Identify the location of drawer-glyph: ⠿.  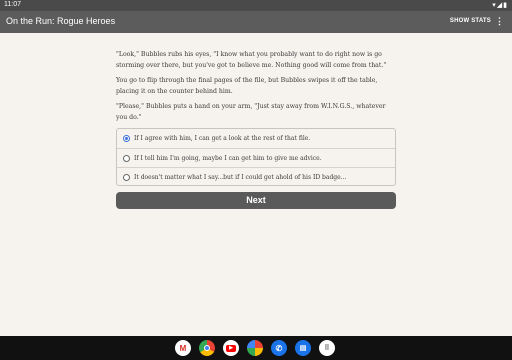
(327, 348).